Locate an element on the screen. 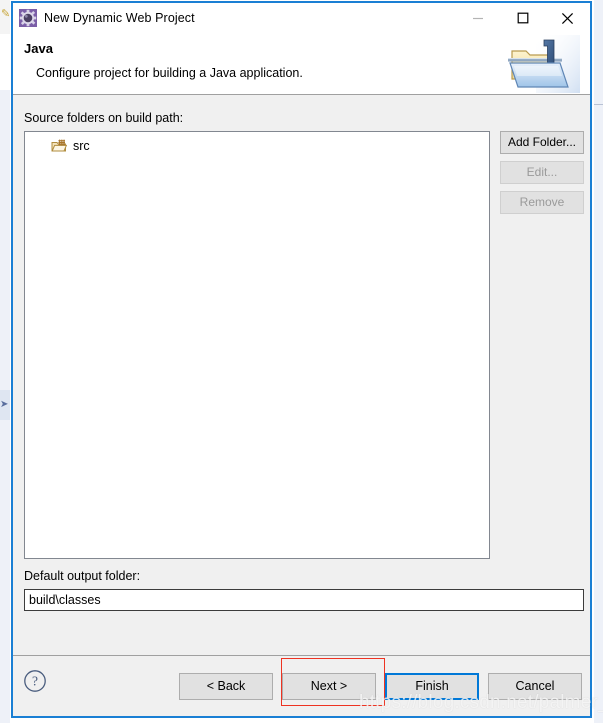 The height and width of the screenshot is (723, 603). minimize-icon is located at coordinates (477, 18).